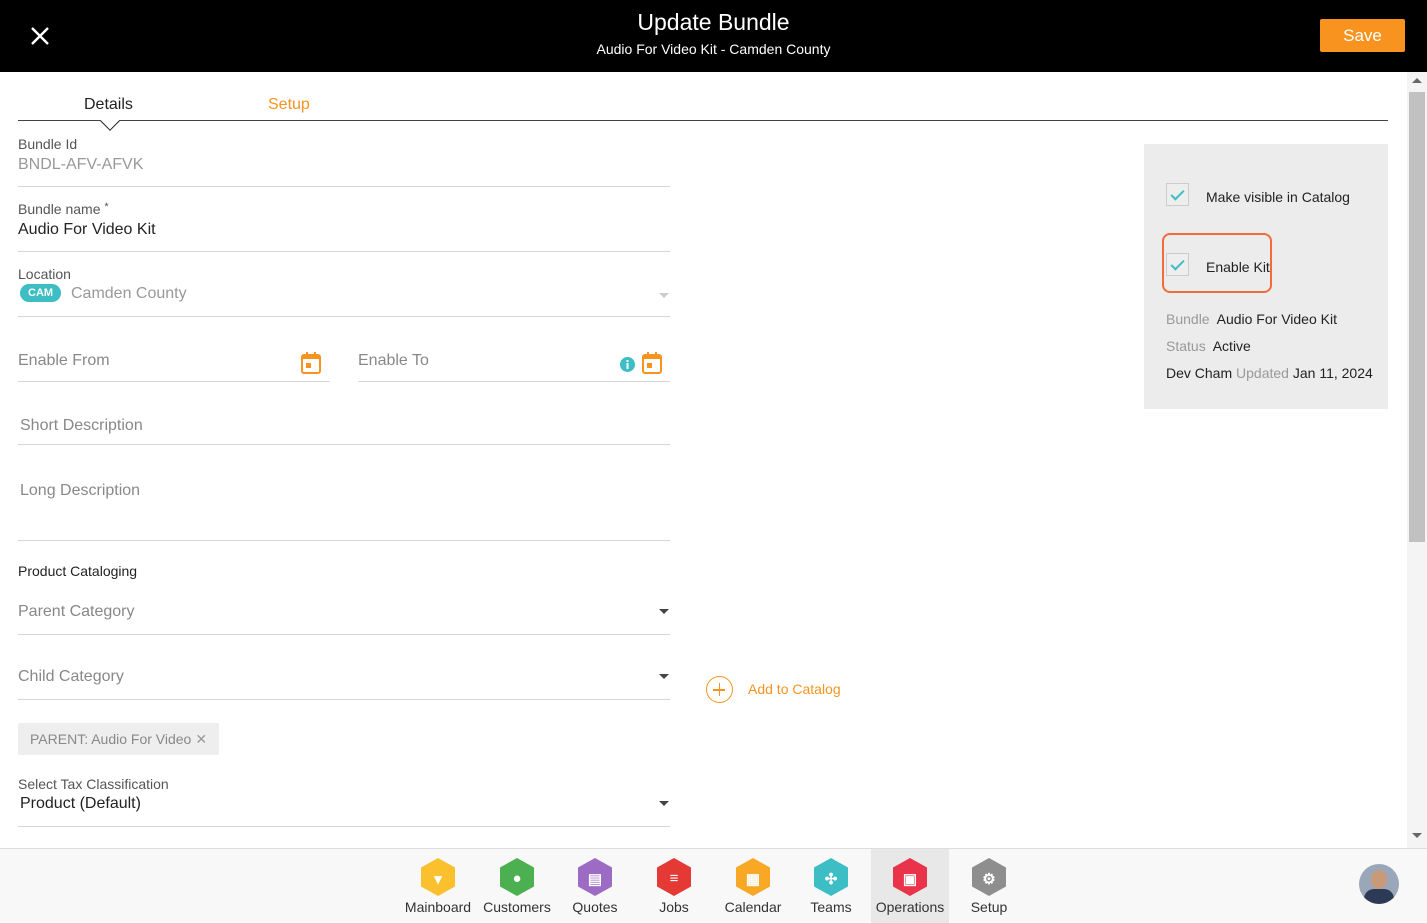  Describe the element at coordinates (76, 612) in the screenshot. I see `parent-category-select: Parent Category` at that location.